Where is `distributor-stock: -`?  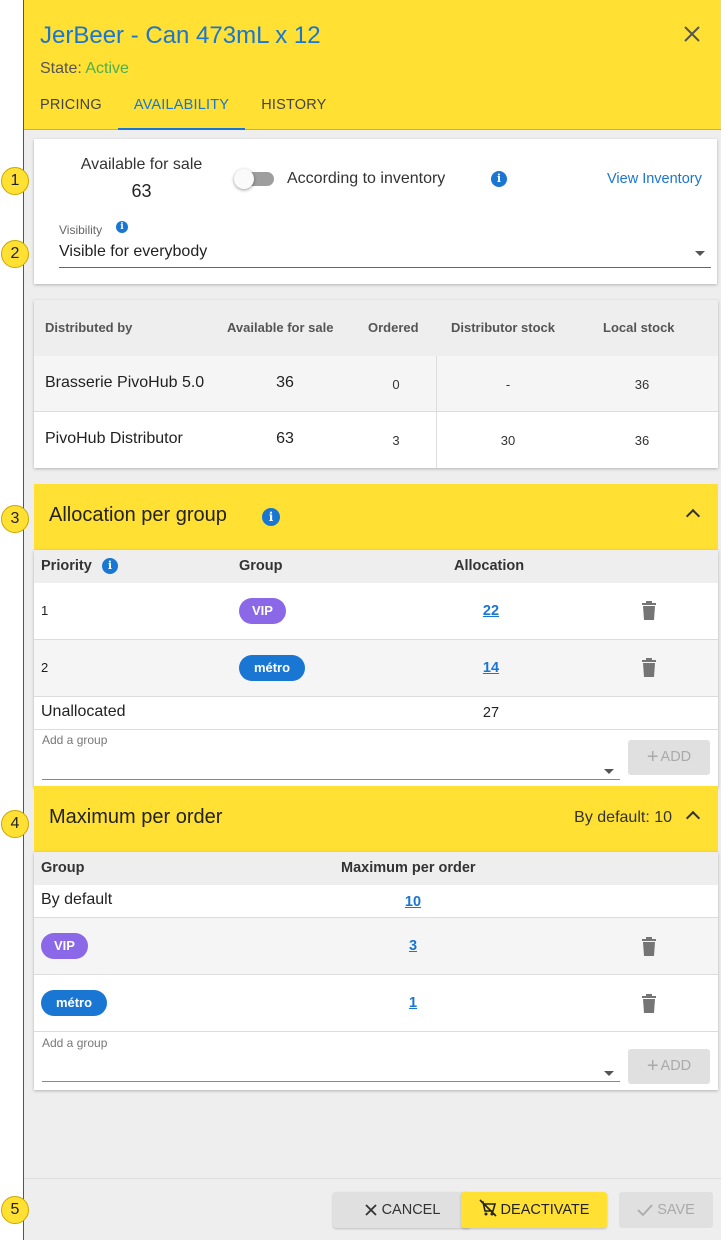 distributor-stock: - is located at coordinates (508, 384).